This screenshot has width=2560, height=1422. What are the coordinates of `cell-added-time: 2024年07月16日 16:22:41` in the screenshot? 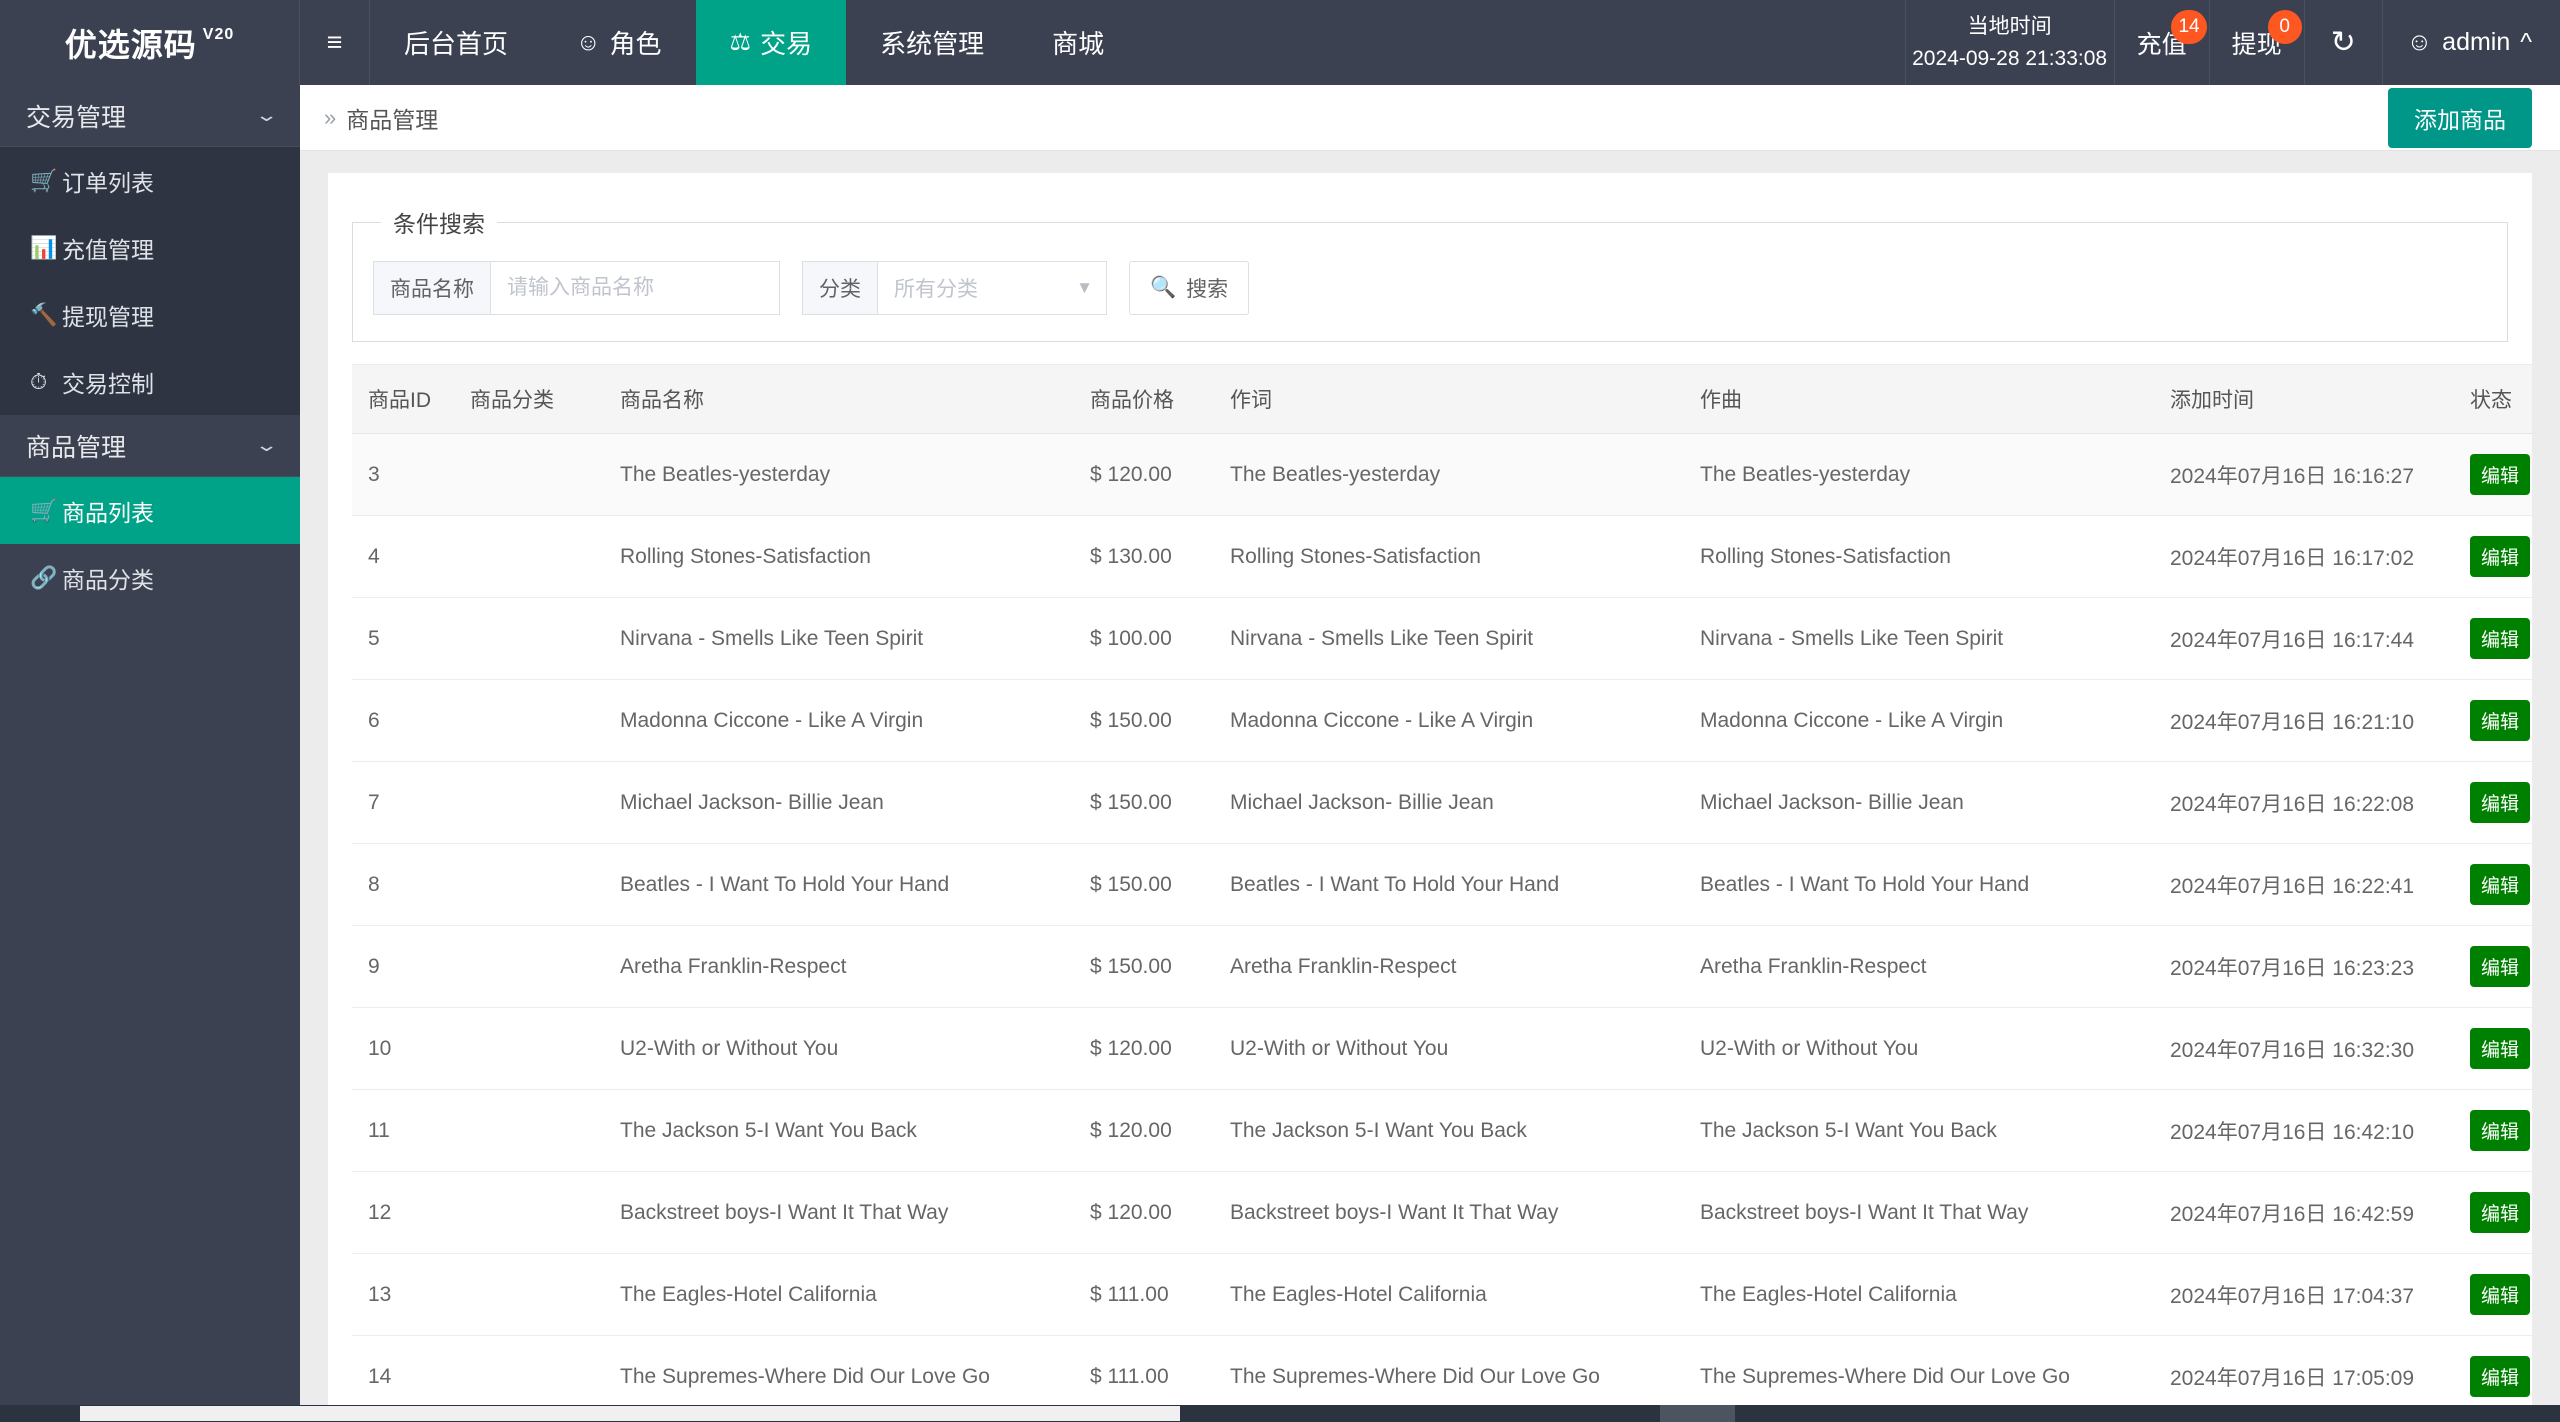 It's located at (2320, 884).